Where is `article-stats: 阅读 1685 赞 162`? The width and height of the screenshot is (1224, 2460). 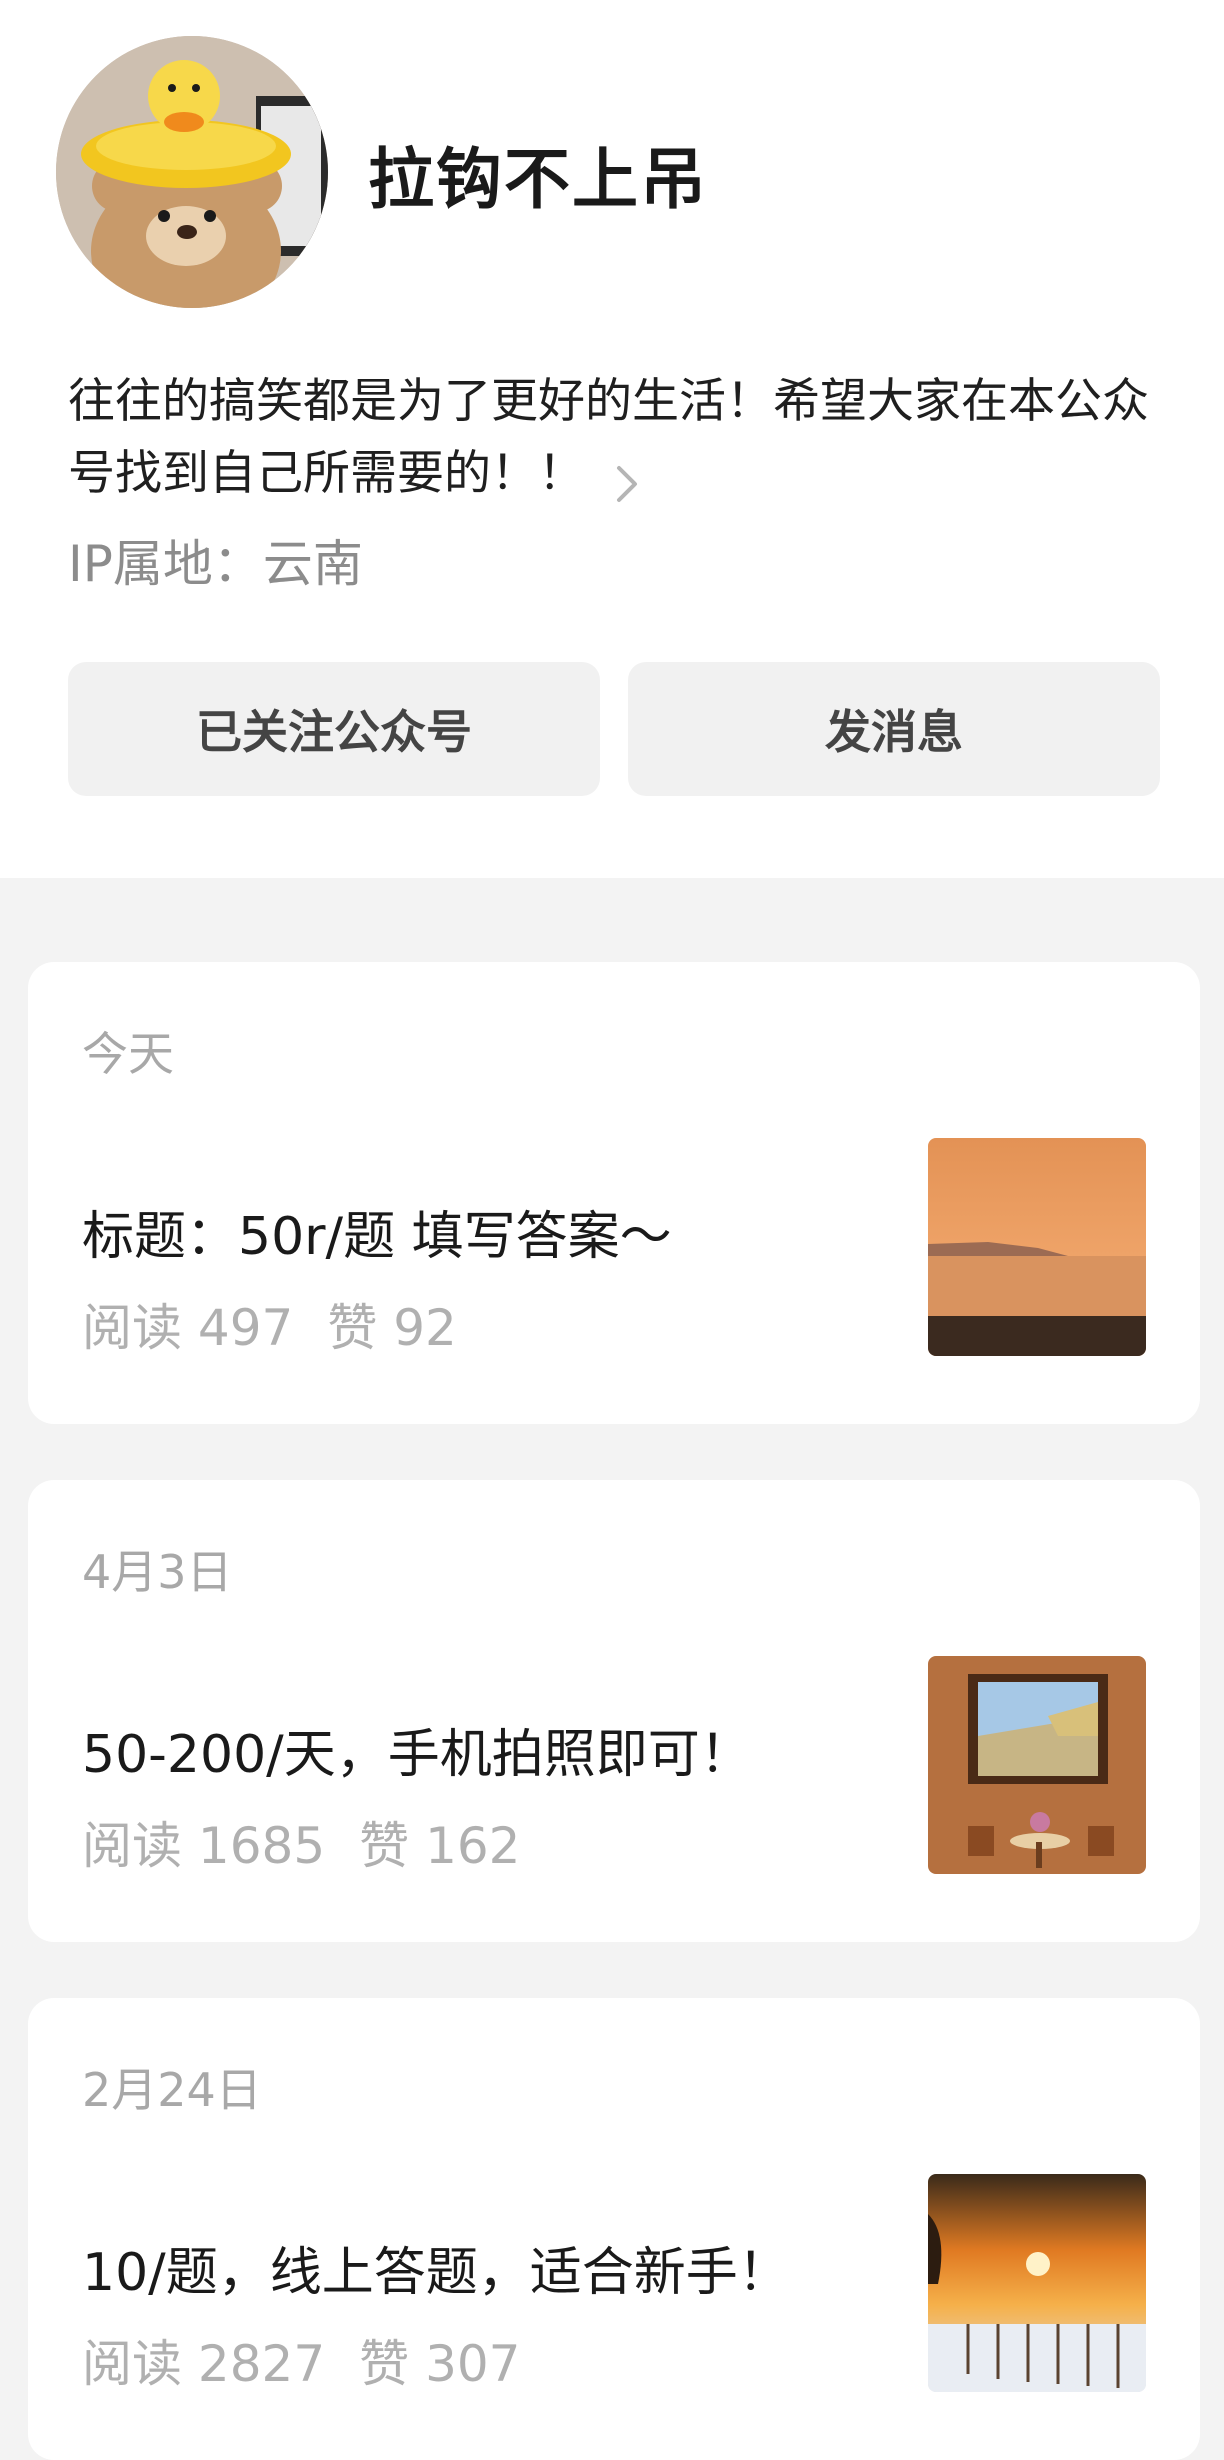 article-stats: 阅读 1685 赞 162 is located at coordinates (301, 1842).